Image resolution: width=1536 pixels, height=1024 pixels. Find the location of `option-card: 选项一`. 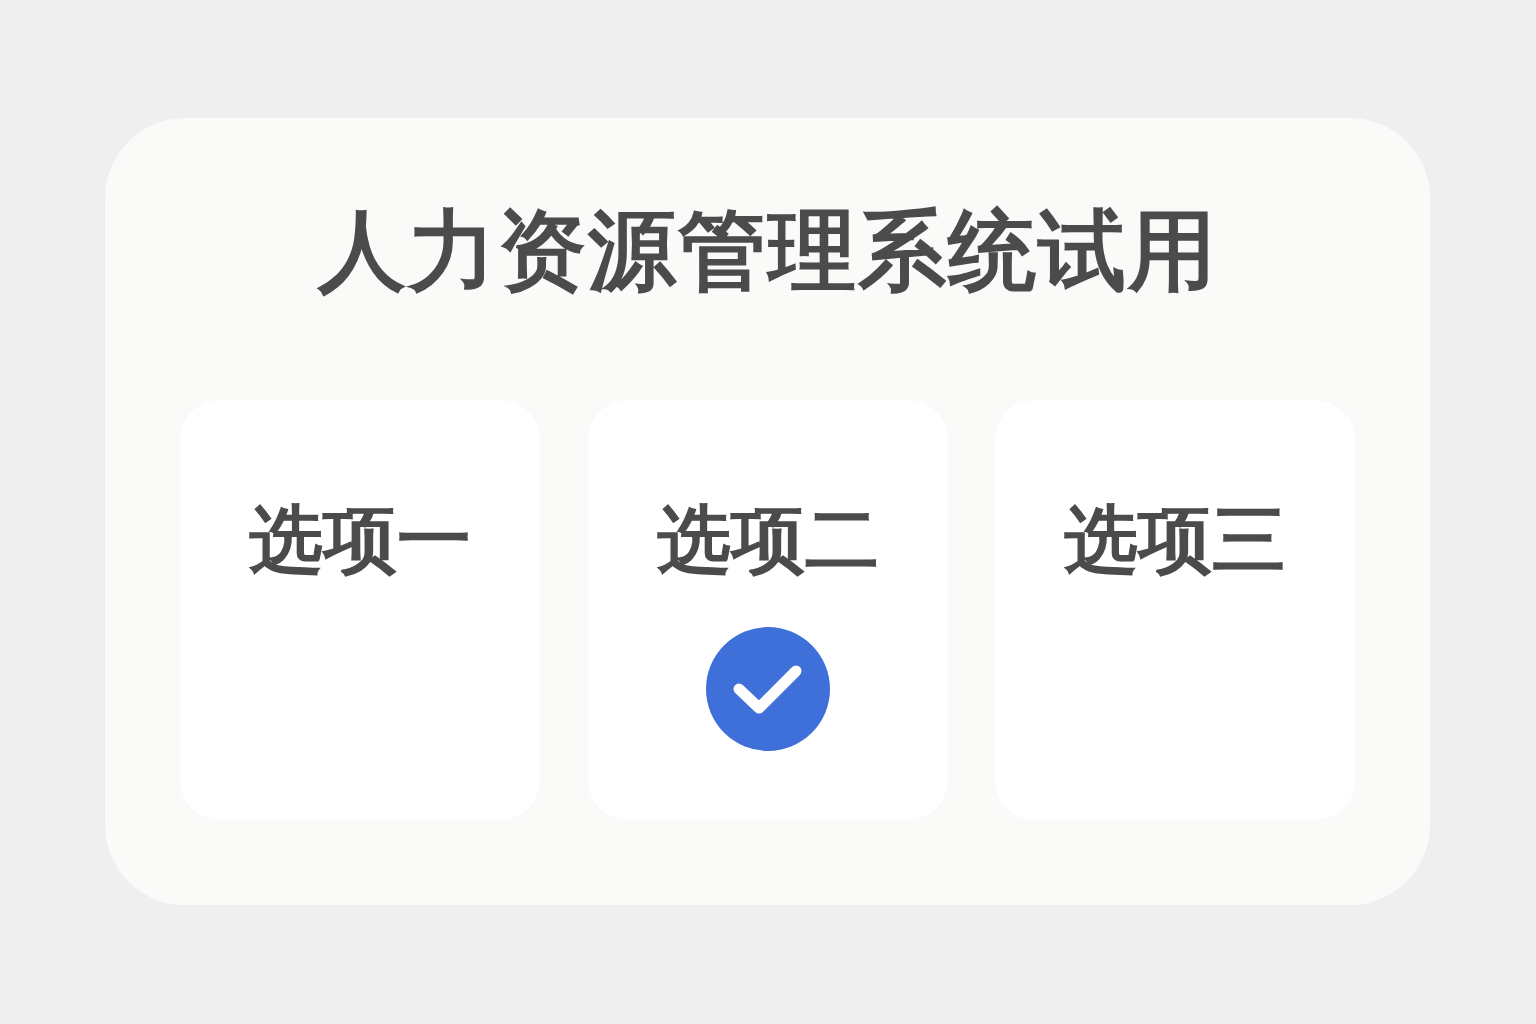

option-card: 选项一 is located at coordinates (360, 610).